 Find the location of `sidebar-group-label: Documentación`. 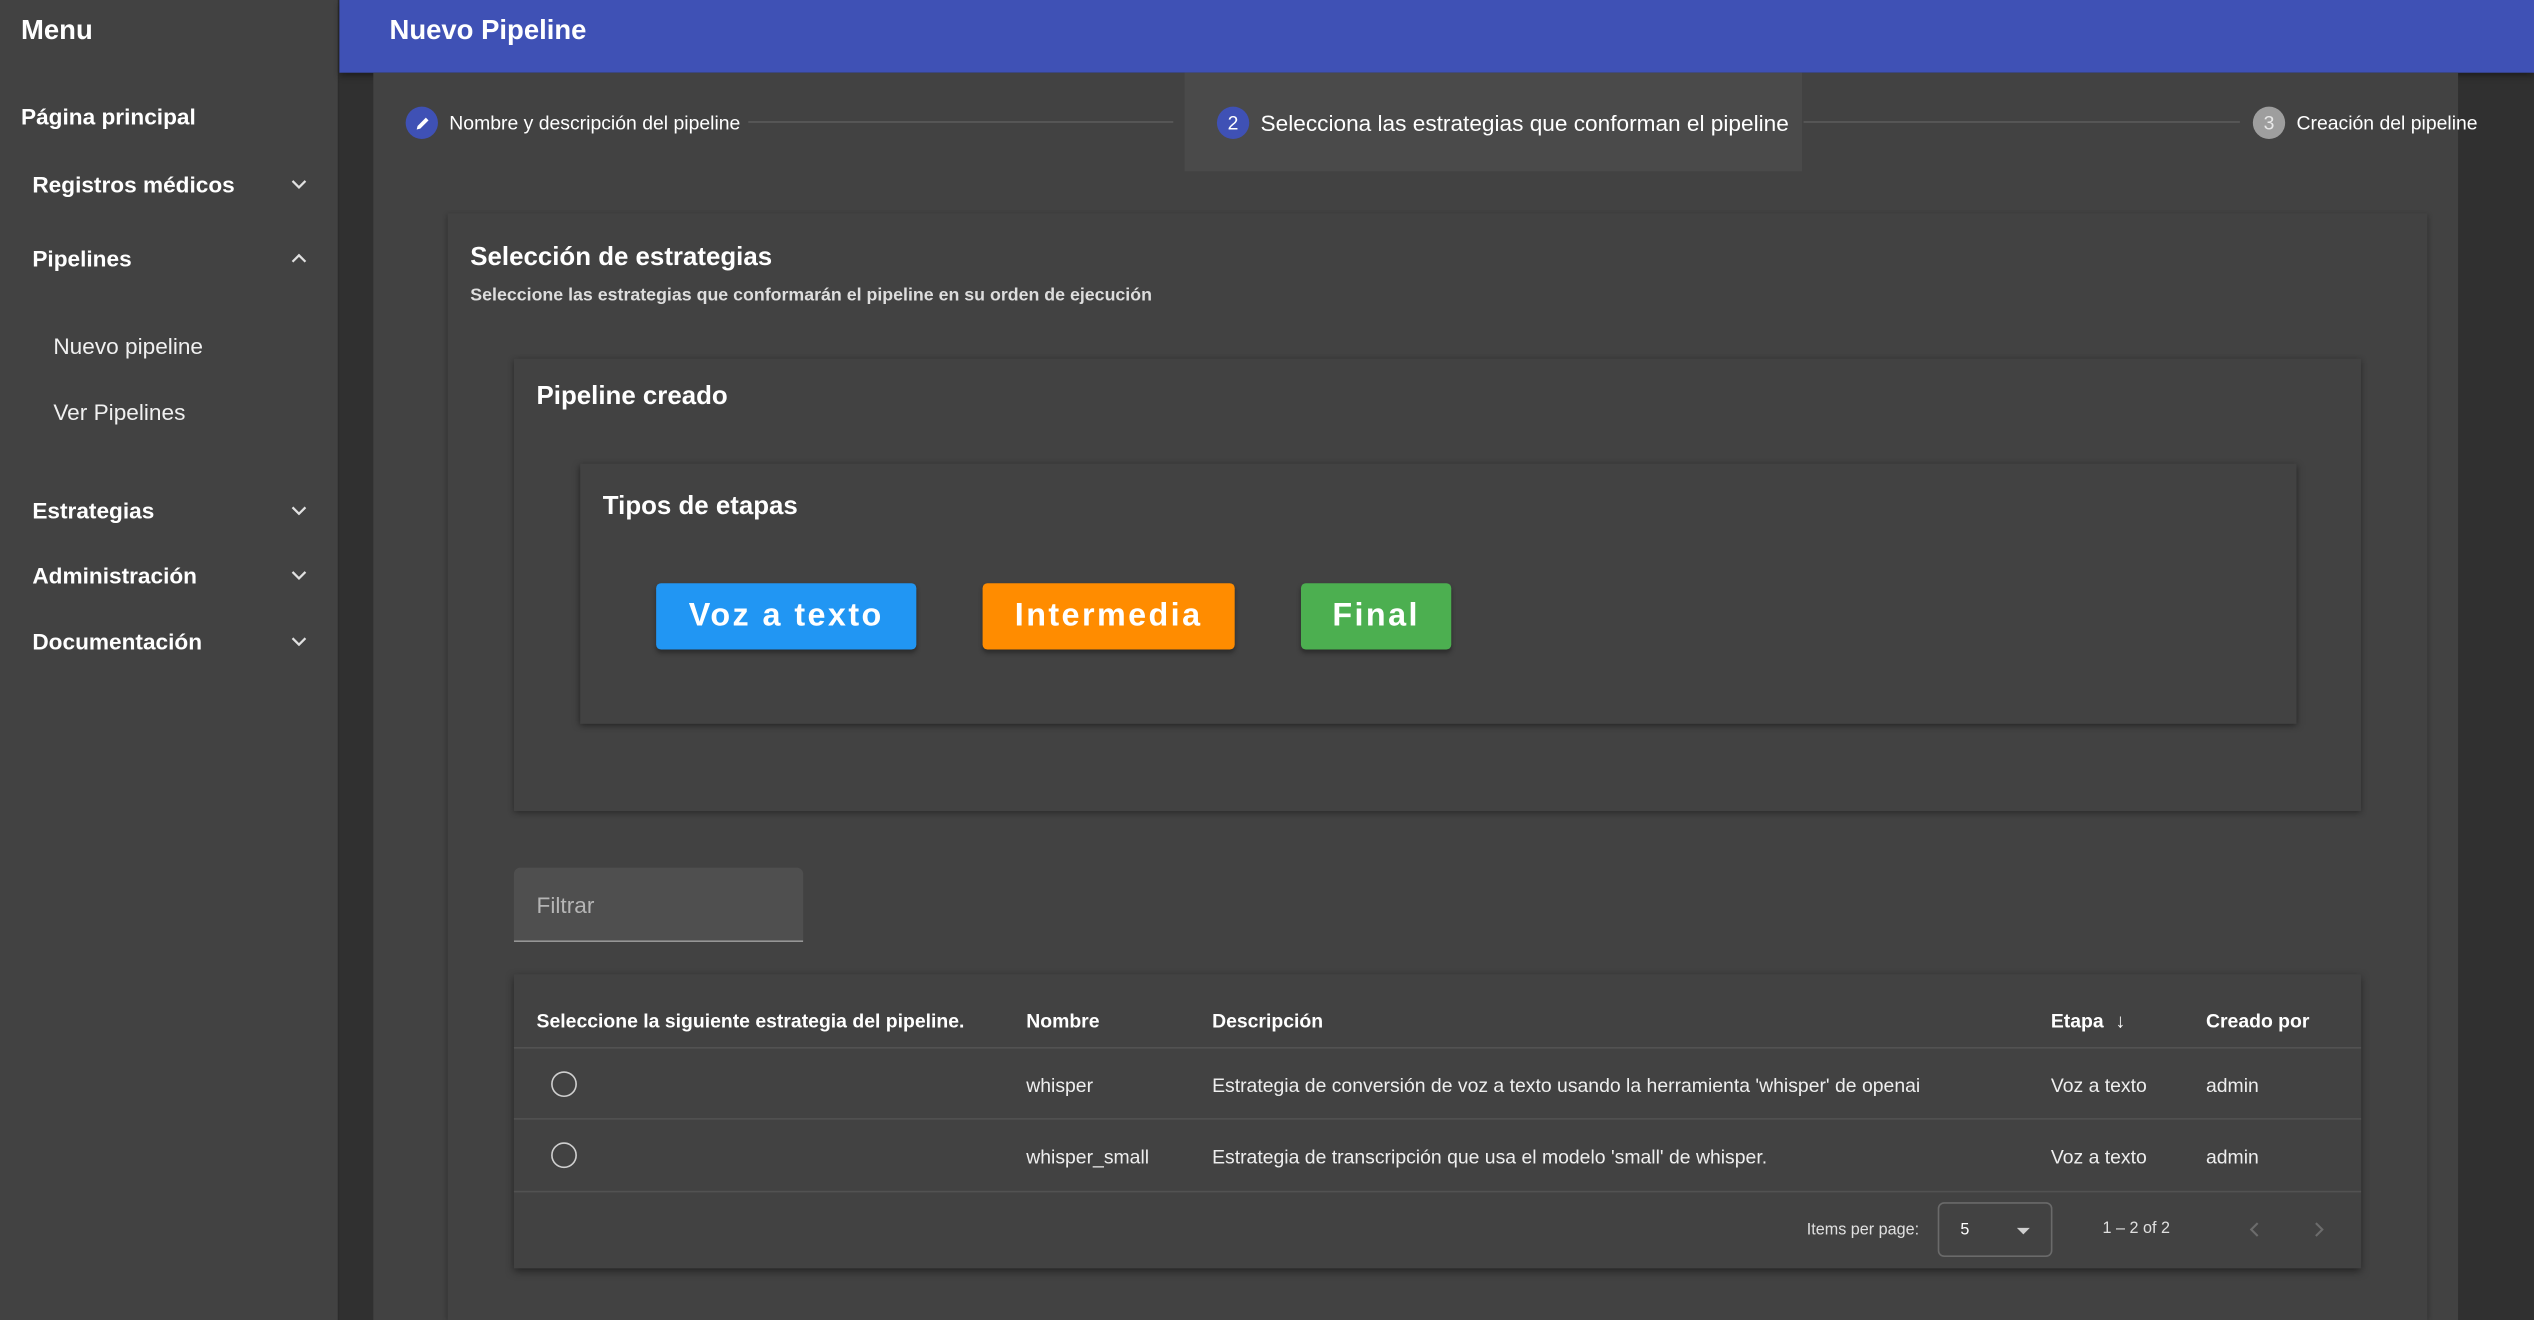

sidebar-group-label: Documentación is located at coordinates (117, 641).